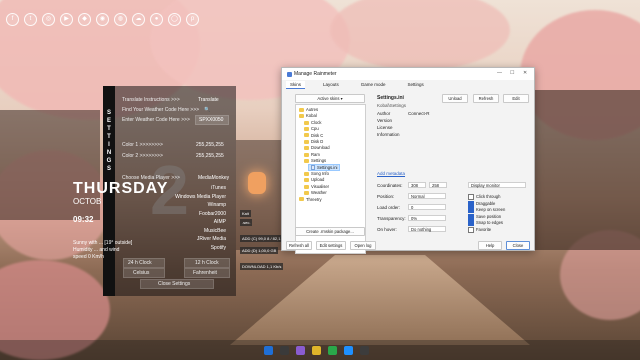 The height and width of the screenshot is (360, 640). Describe the element at coordinates (208, 100) in the screenshot. I see `translate-button: Translate` at that location.